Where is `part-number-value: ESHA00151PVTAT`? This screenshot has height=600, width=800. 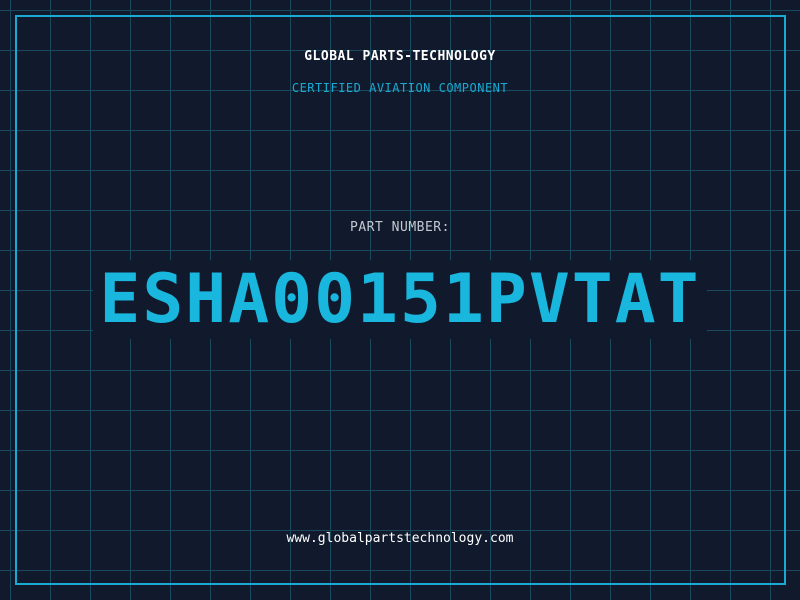 part-number-value: ESHA00151PVTAT is located at coordinates (400, 300).